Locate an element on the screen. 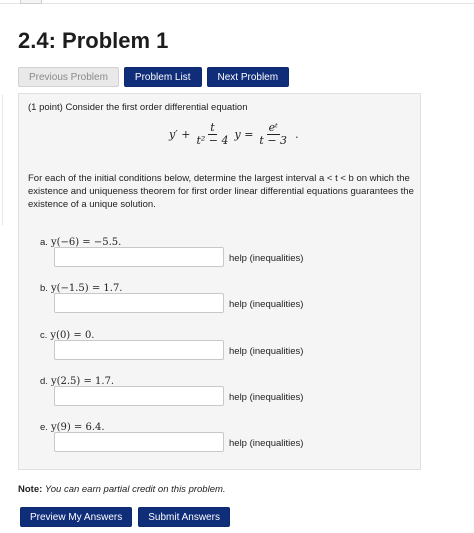 This screenshot has height=533, width=474. previous-problem-button: Previous Problem is located at coordinates (68, 77).